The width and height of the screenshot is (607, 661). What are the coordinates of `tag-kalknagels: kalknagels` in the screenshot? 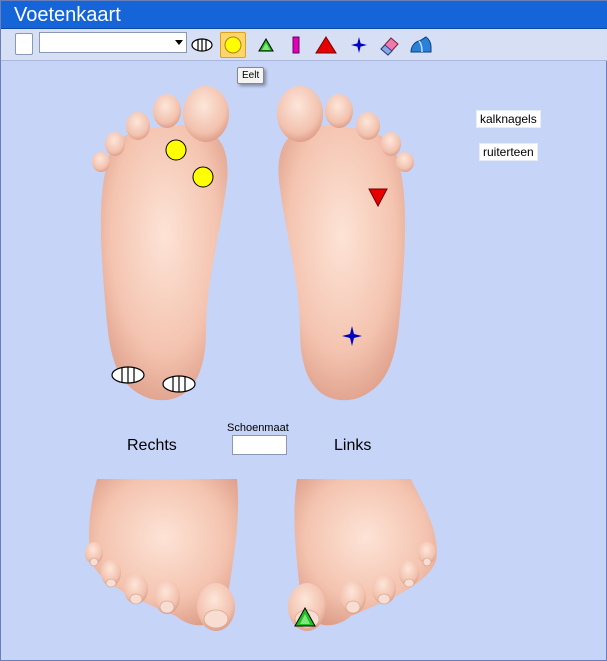 It's located at (508, 119).